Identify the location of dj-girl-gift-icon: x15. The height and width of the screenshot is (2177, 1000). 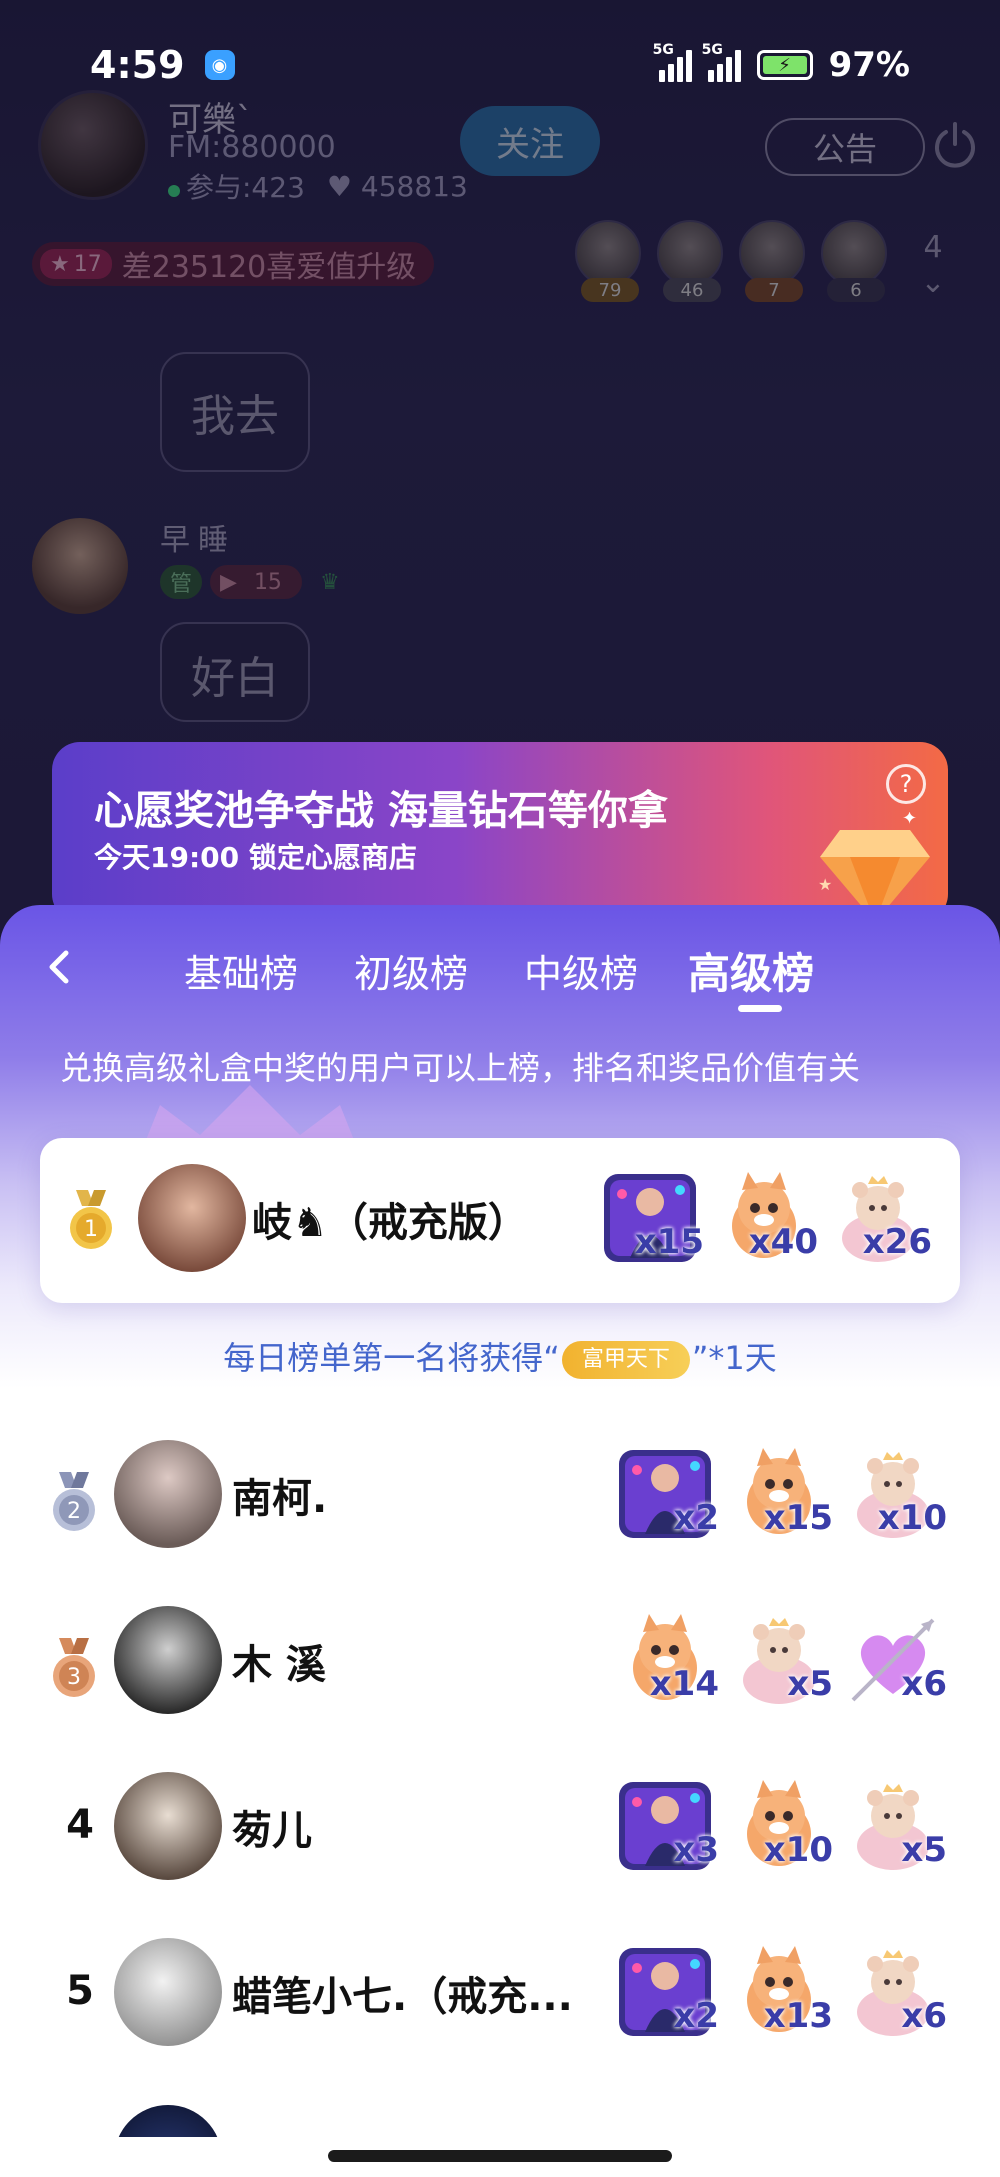
(652, 1218).